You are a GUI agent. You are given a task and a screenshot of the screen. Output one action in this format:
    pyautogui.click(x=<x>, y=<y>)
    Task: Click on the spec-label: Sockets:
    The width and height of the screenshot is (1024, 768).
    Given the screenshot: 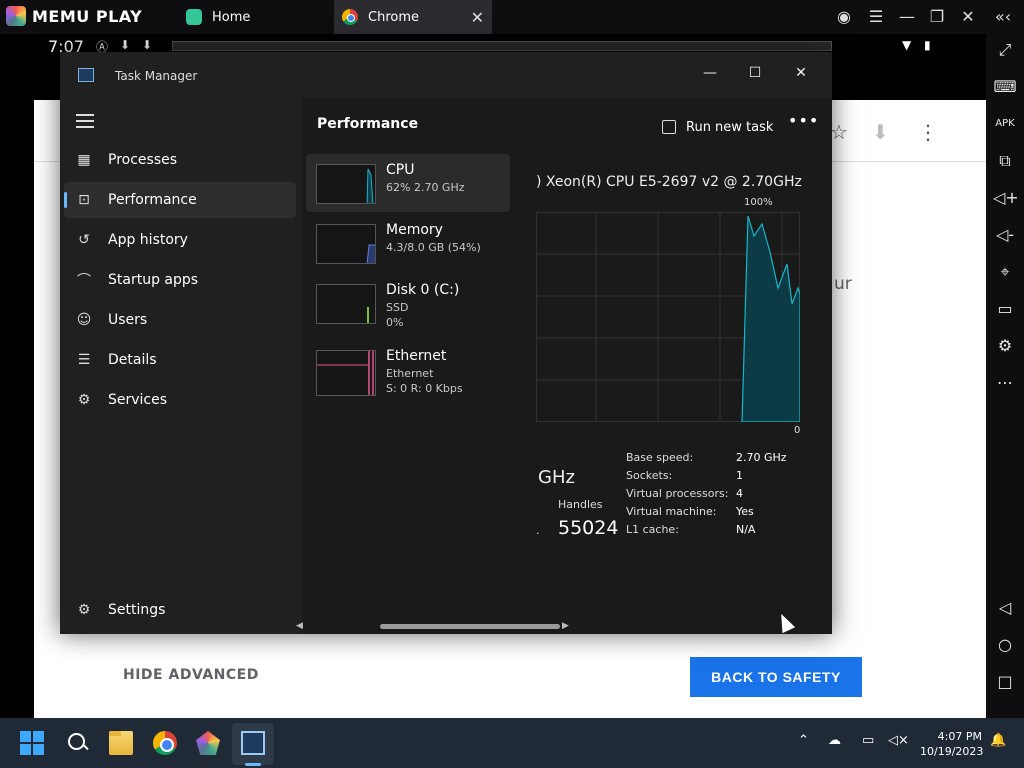 What is the action you would take?
    pyautogui.click(x=649, y=475)
    